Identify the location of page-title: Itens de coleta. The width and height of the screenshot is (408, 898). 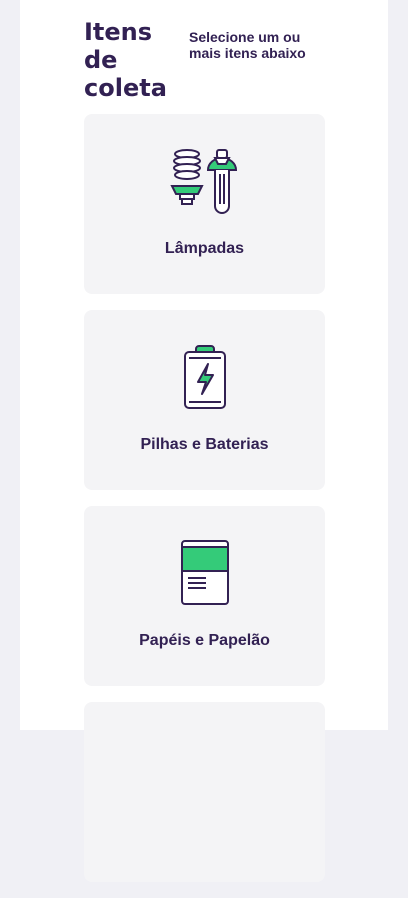
(125, 60).